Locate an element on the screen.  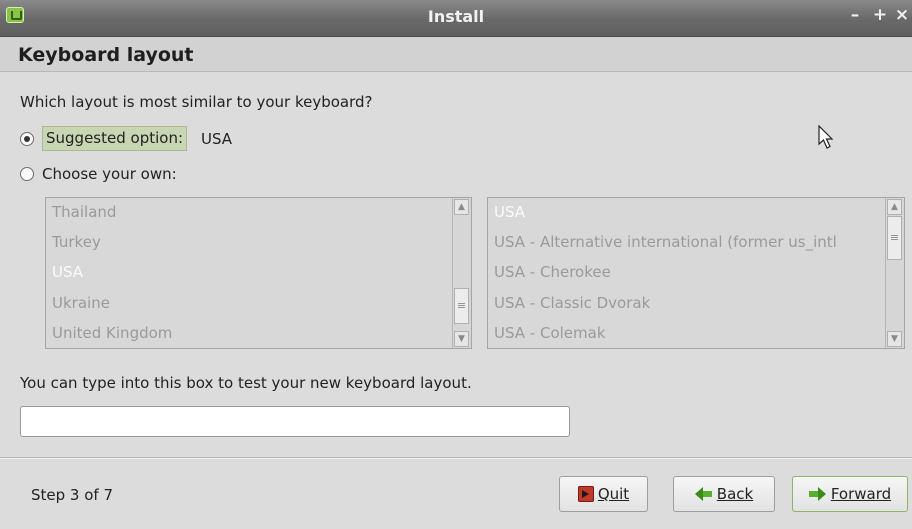
forward-button-label: Forward is located at coordinates (861, 494).